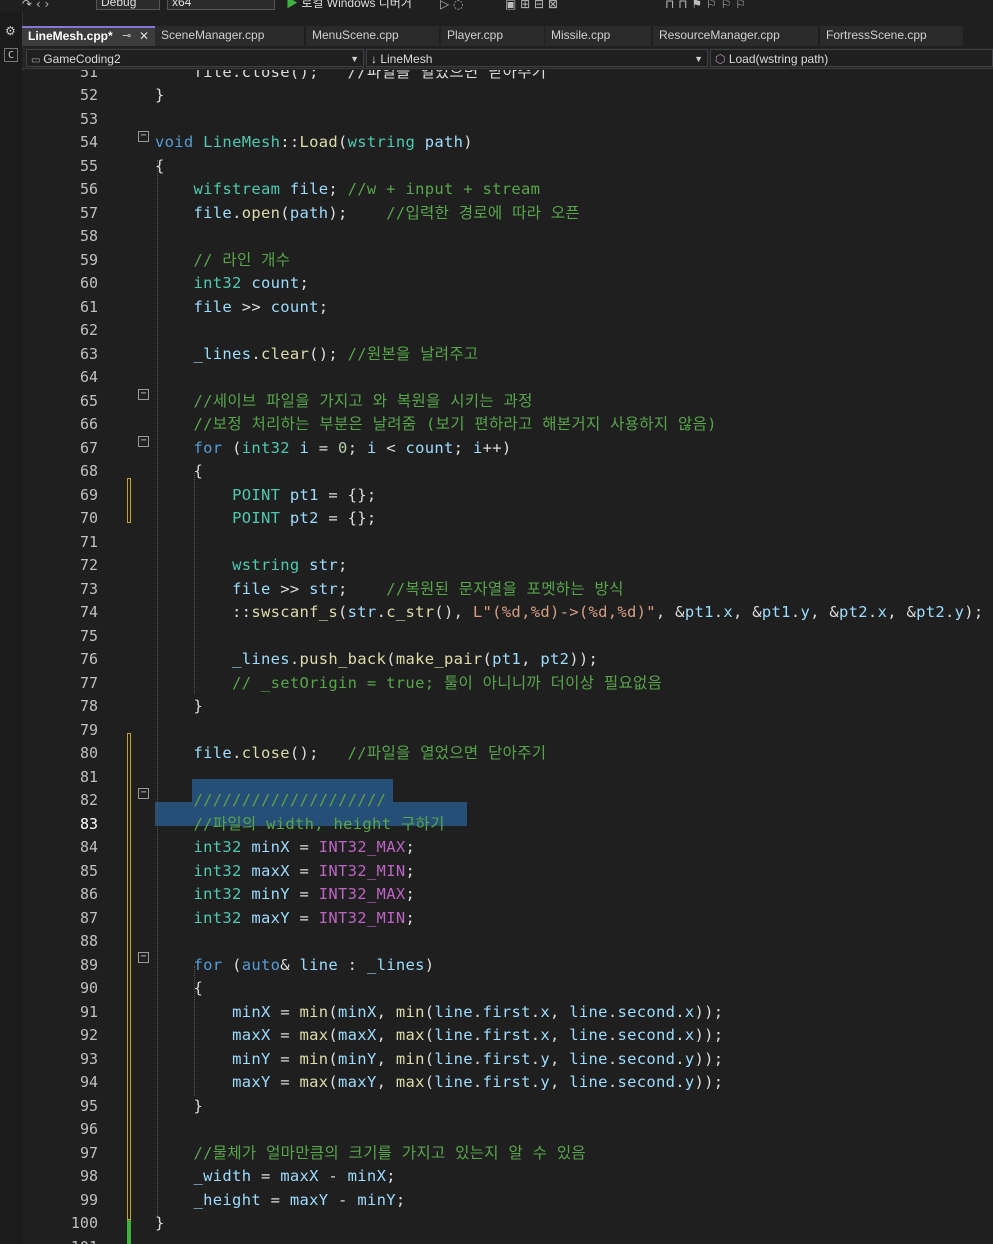 The image size is (993, 1244). I want to click on tab-fortressscene: FortressScene.cpp, so click(892, 36).